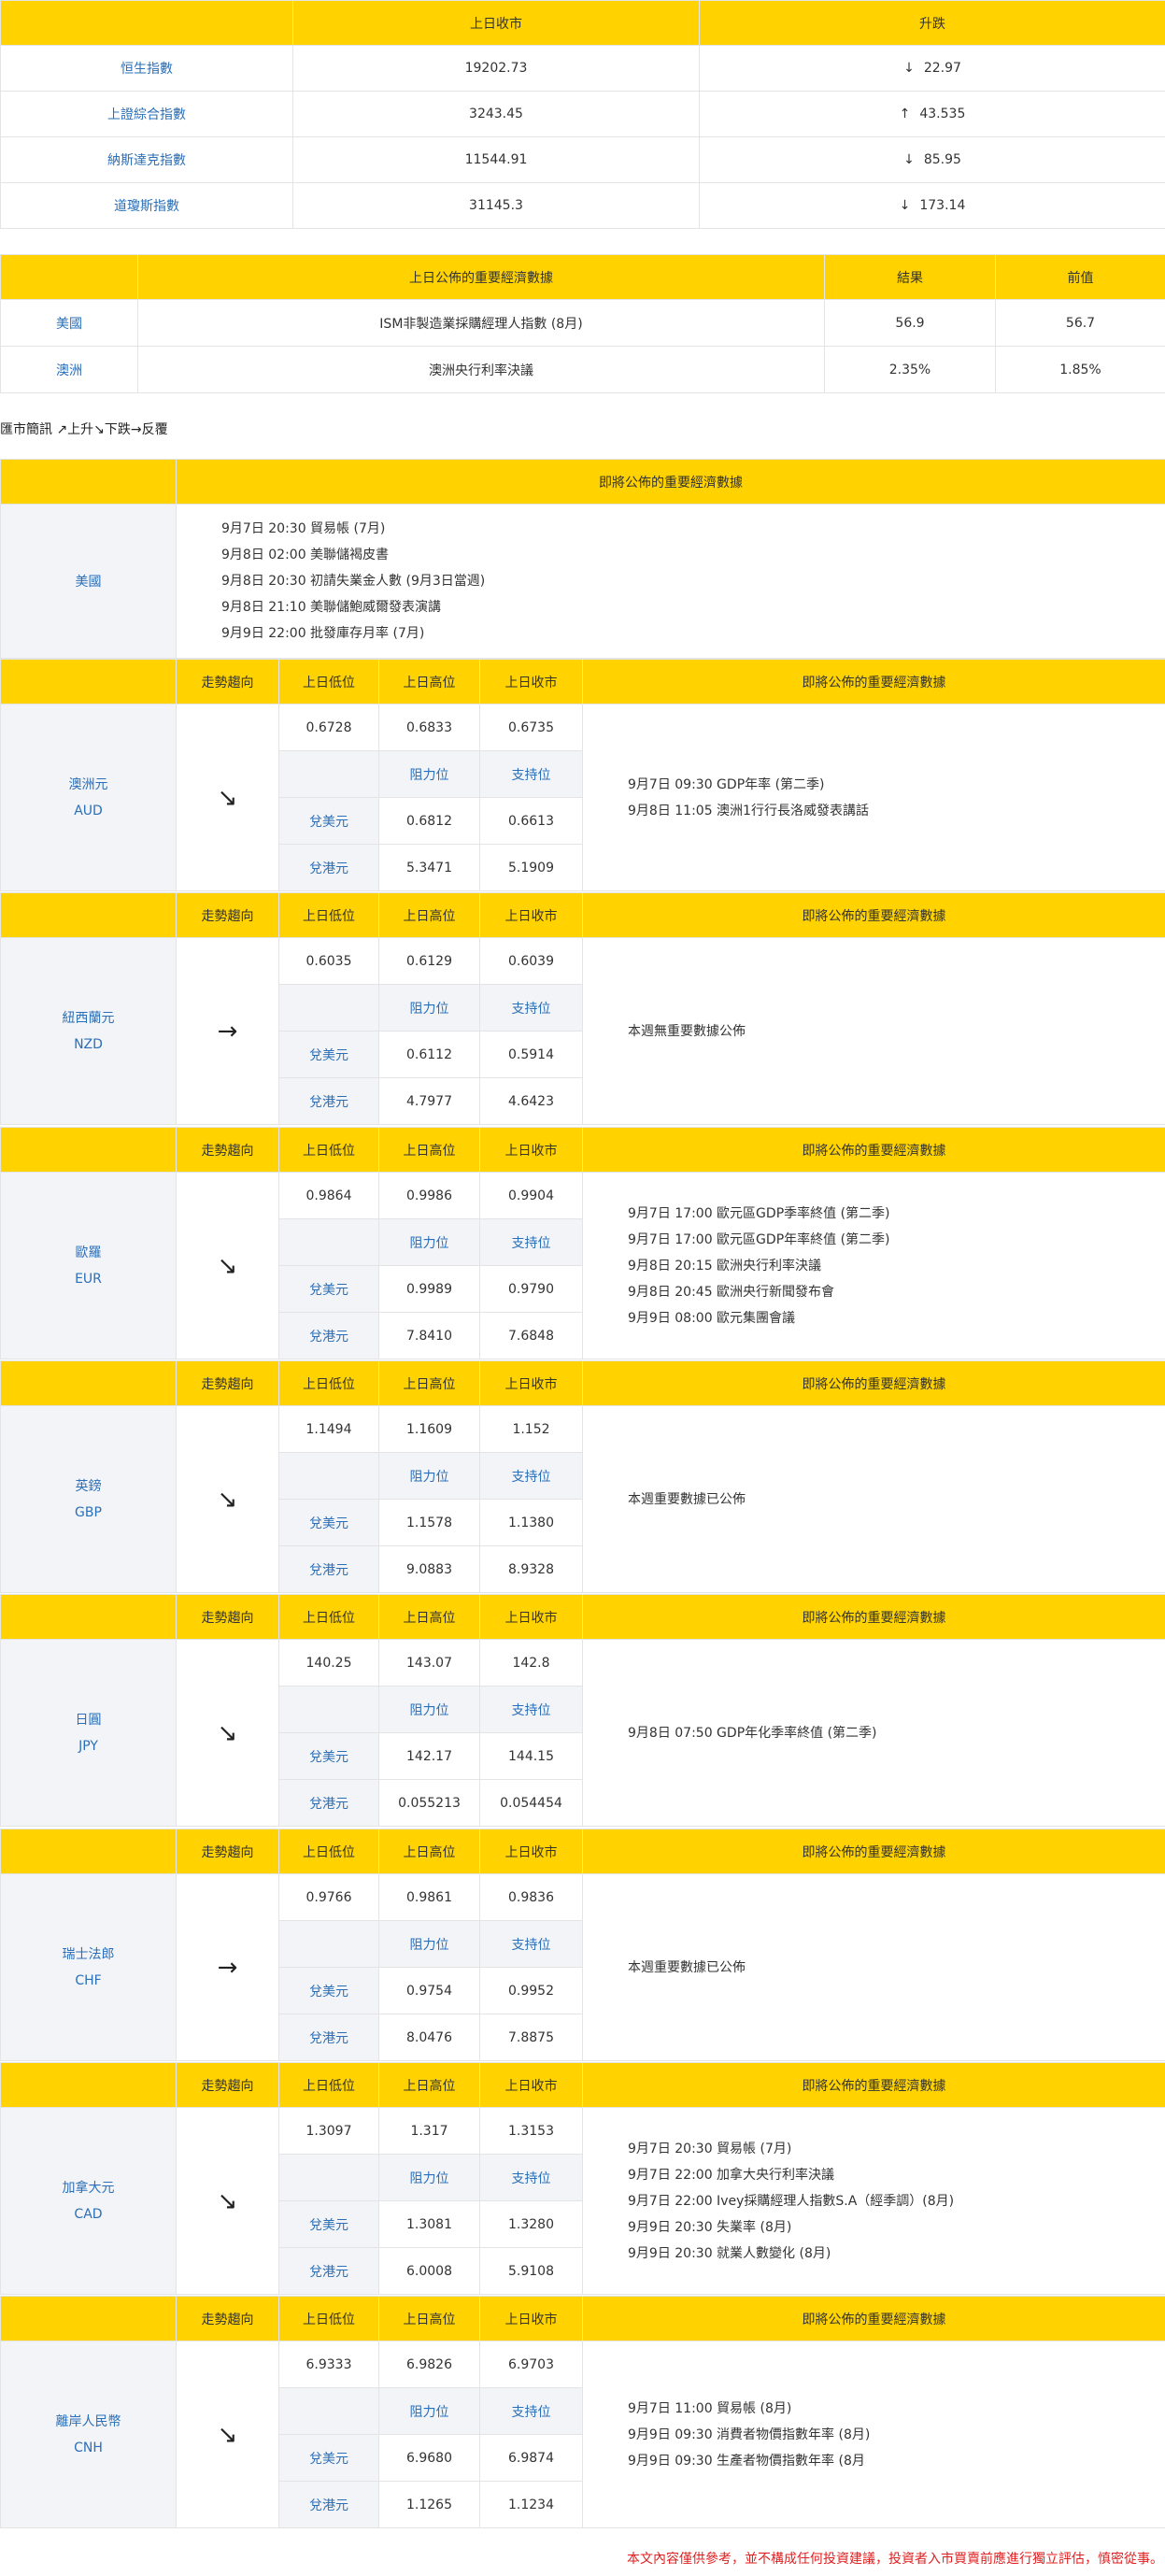 The width and height of the screenshot is (1165, 2576). I want to click on index-change: 22.97, so click(942, 68).